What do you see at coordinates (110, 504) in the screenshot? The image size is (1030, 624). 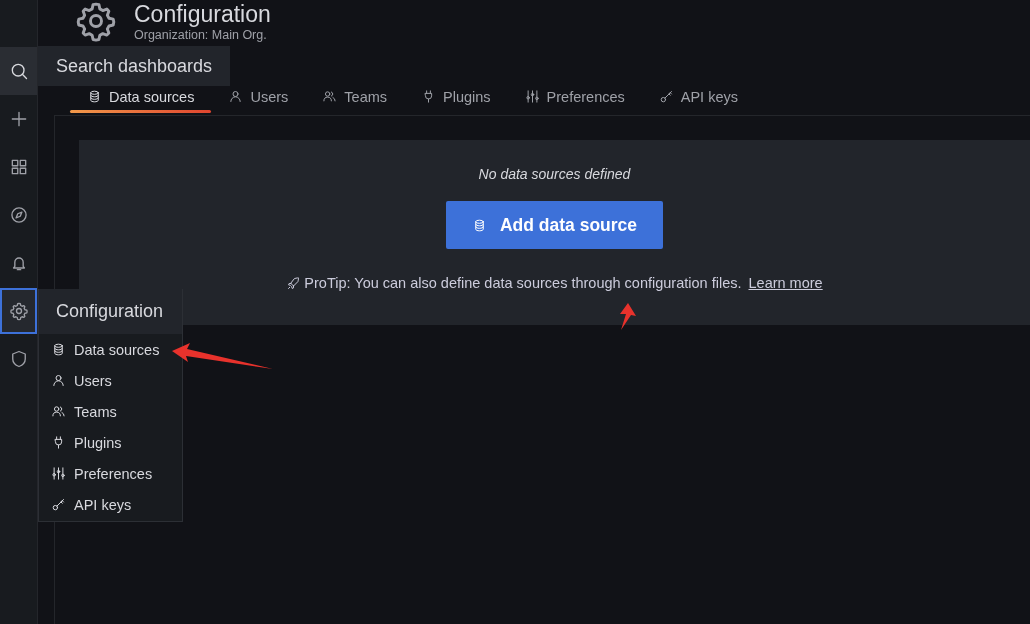 I see `menu-item: API keys` at bounding box center [110, 504].